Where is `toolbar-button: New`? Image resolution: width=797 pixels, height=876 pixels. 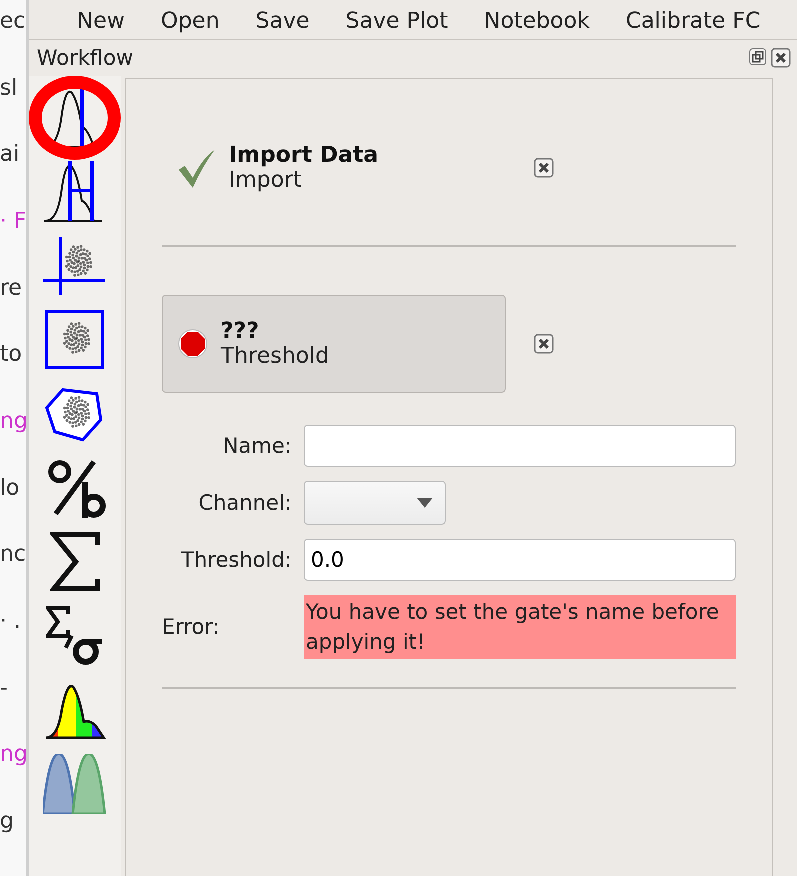
toolbar-button: New is located at coordinates (101, 21).